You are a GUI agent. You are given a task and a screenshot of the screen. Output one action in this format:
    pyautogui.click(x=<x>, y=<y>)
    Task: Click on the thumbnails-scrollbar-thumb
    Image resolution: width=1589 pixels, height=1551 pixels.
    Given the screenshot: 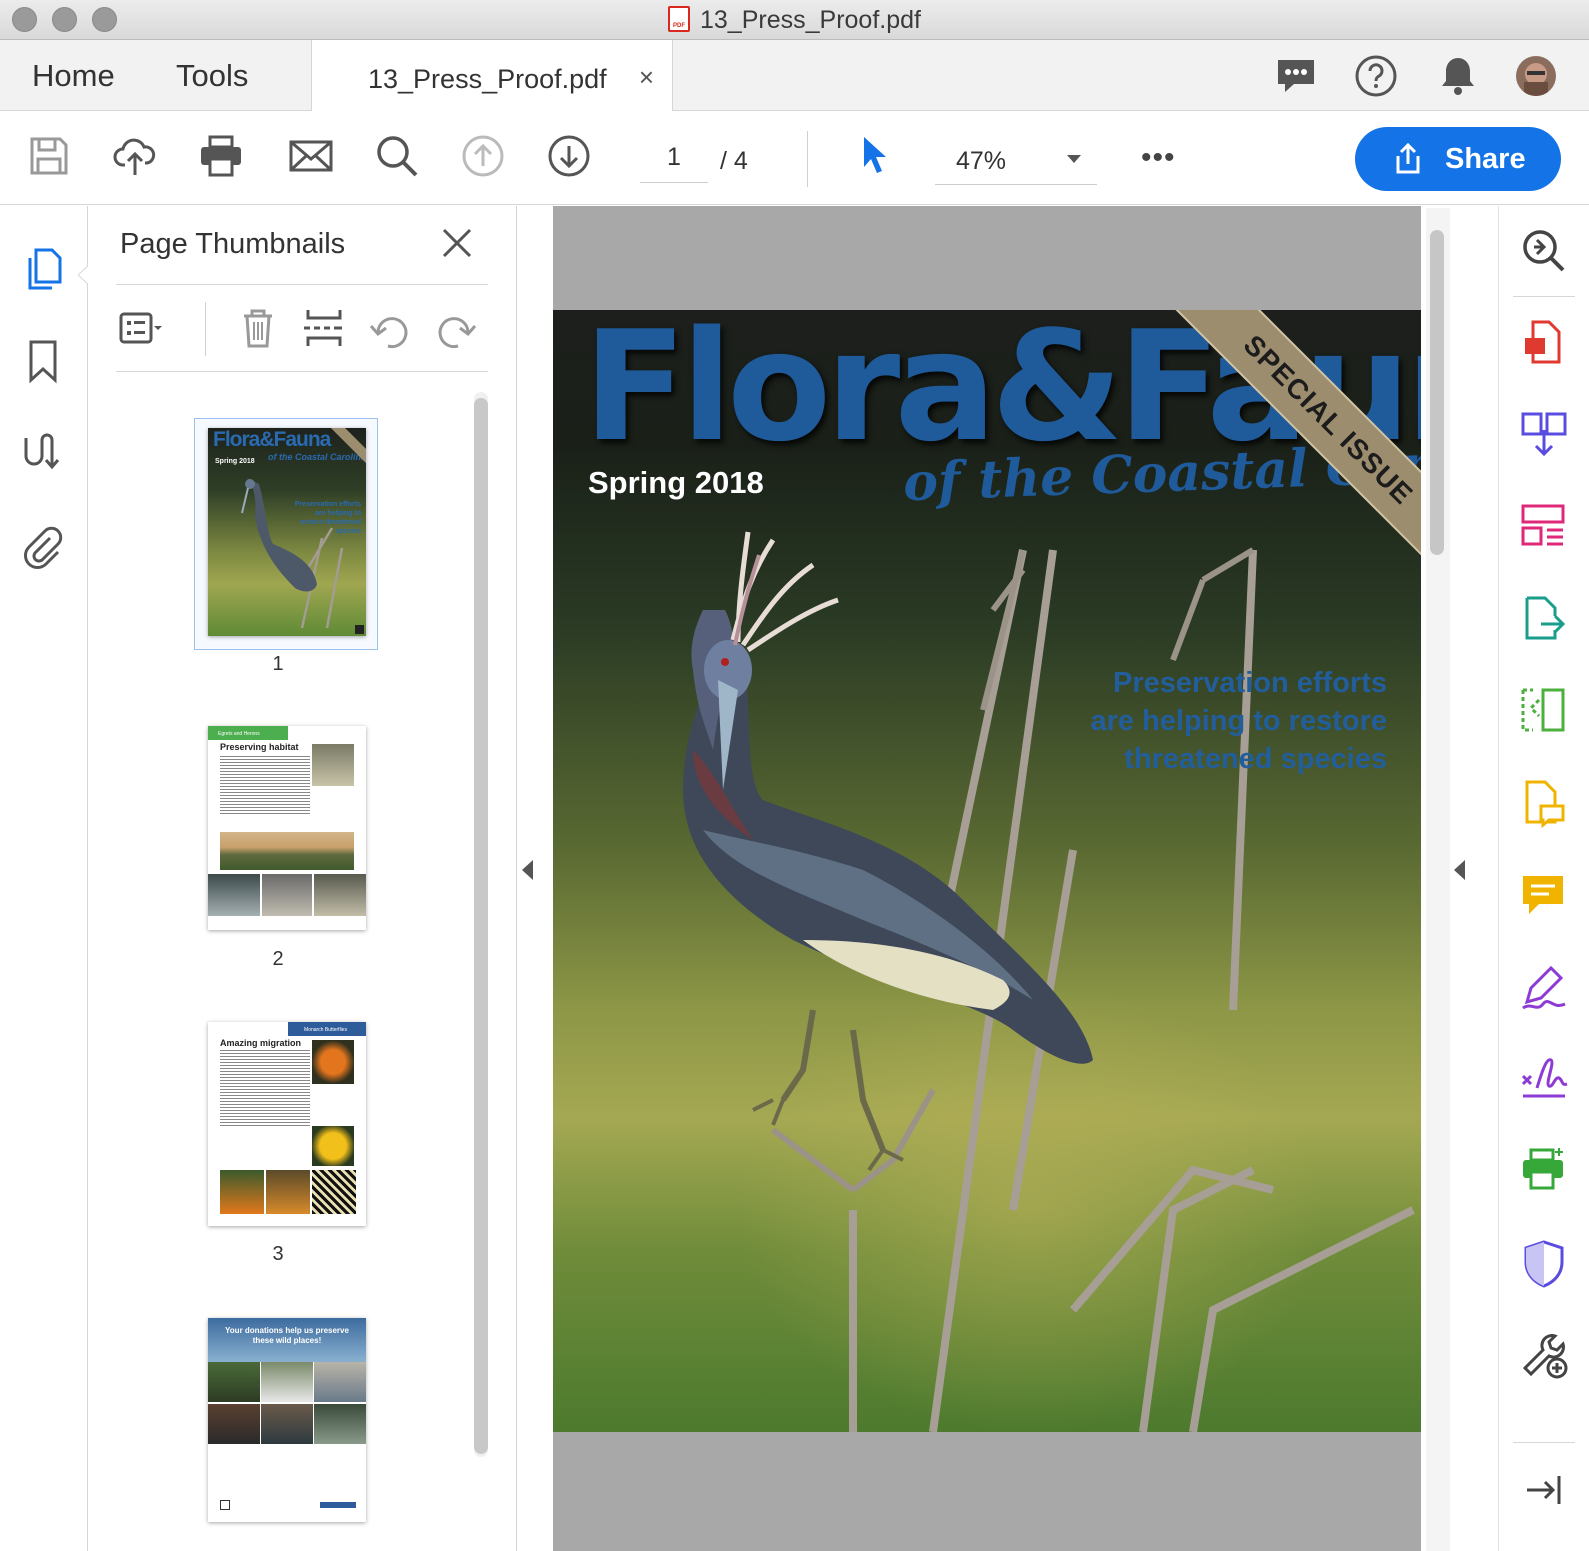 What is the action you would take?
    pyautogui.click(x=481, y=926)
    